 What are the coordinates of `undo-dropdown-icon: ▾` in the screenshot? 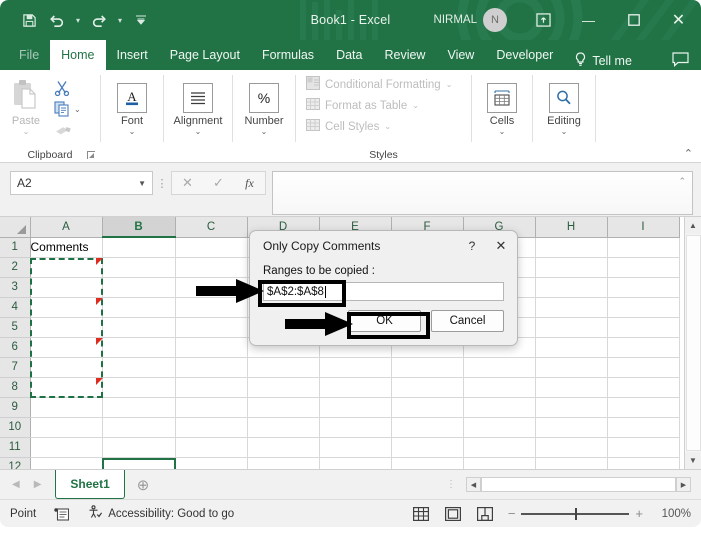 It's located at (78, 20).